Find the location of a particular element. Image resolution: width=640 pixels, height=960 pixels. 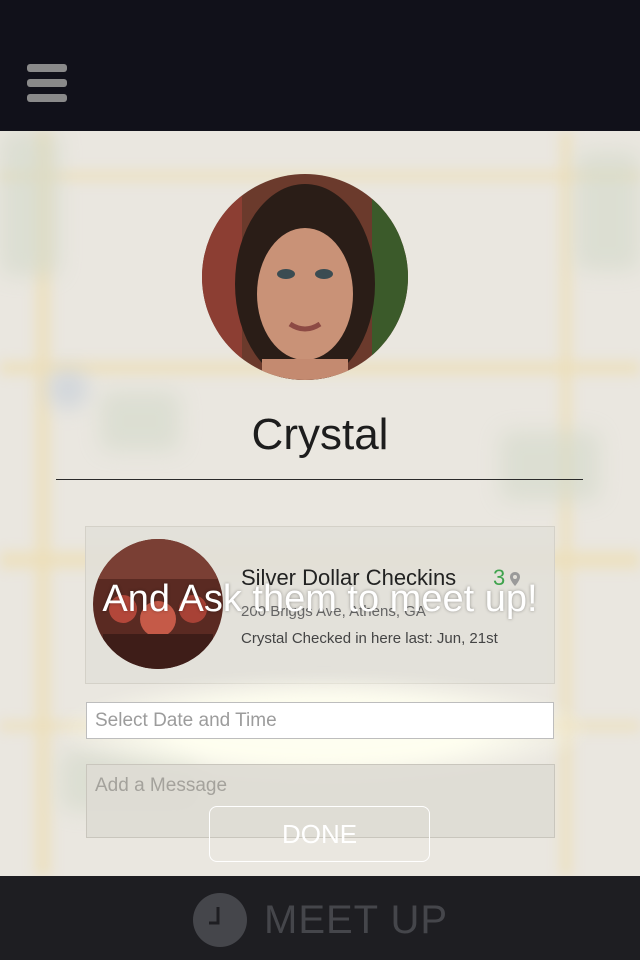

profile-photo is located at coordinates (305, 277).